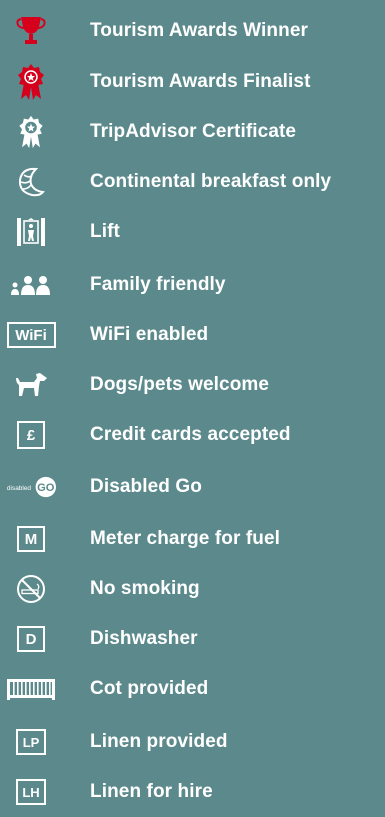  I want to click on amenity-row-tourism-awards-winner: Tourism Awards Winner, so click(192, 31).